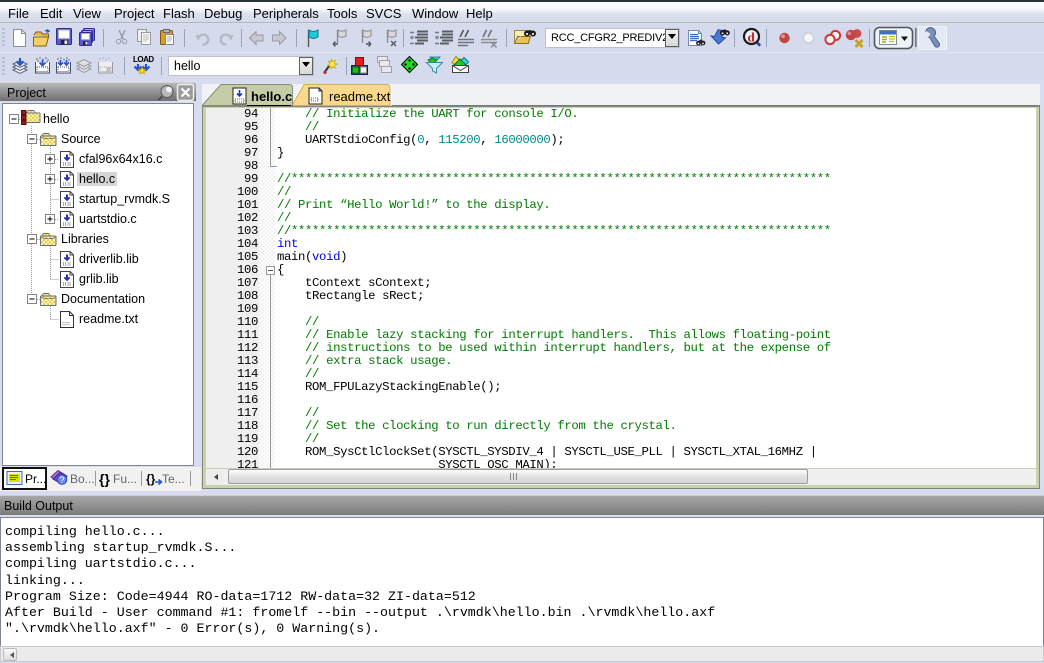  I want to click on svg-text: d, so click(752, 37).